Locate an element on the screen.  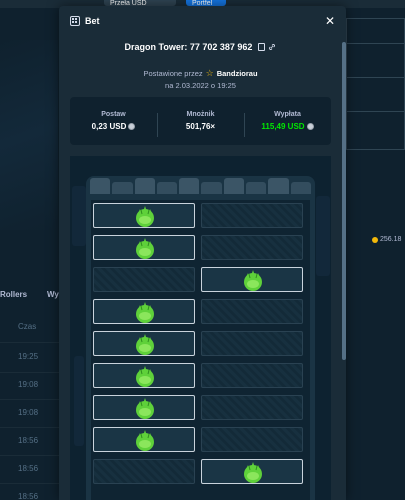
placed-by: Postawione przez ☆ Bandziorau is located at coordinates (200, 73).